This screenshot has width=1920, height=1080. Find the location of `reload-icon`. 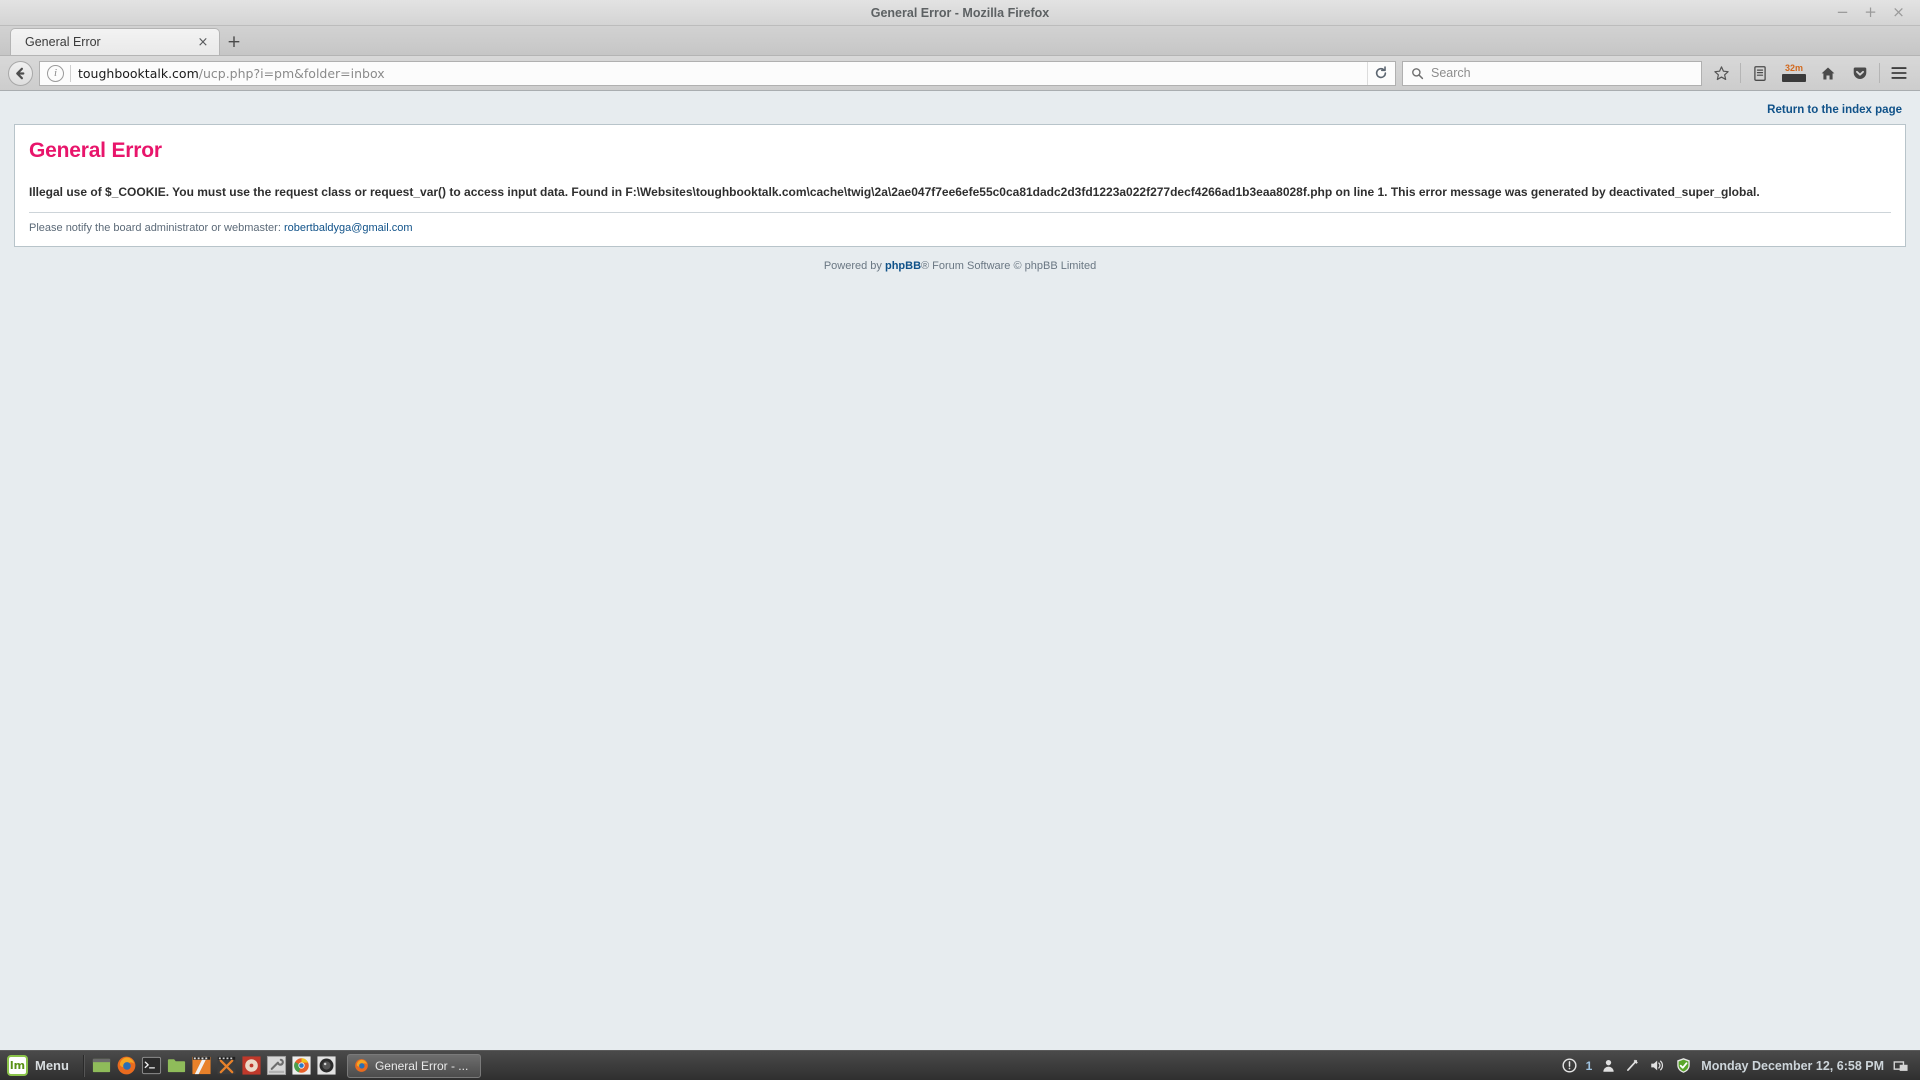

reload-icon is located at coordinates (1380, 72).